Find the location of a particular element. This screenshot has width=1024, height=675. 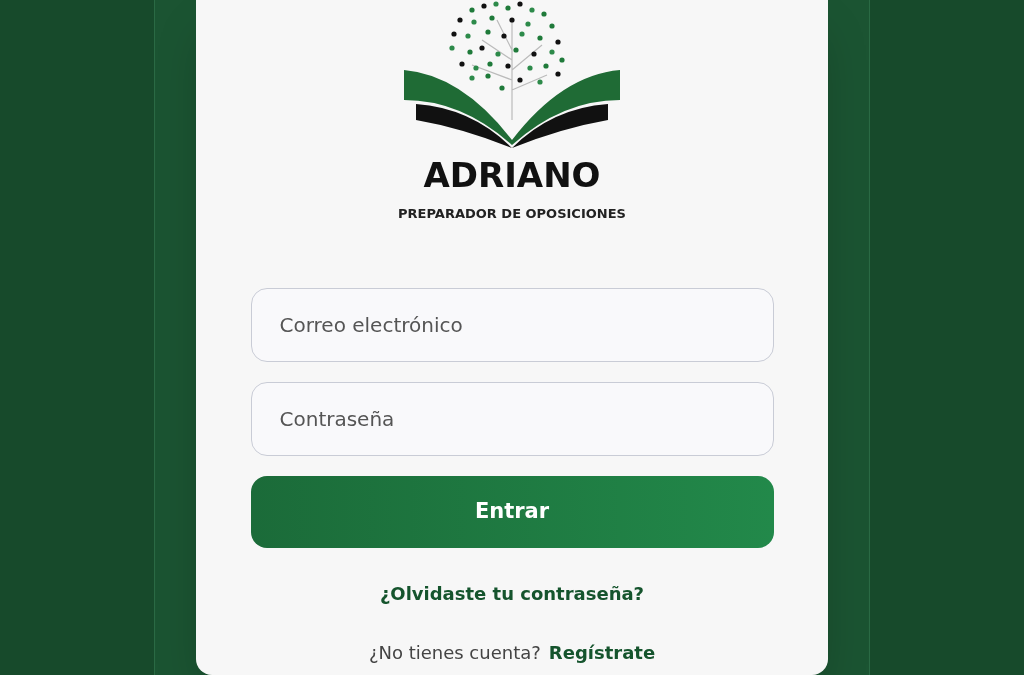

signup-prompt: ¿No tienes cuenta? is located at coordinates (454, 652).